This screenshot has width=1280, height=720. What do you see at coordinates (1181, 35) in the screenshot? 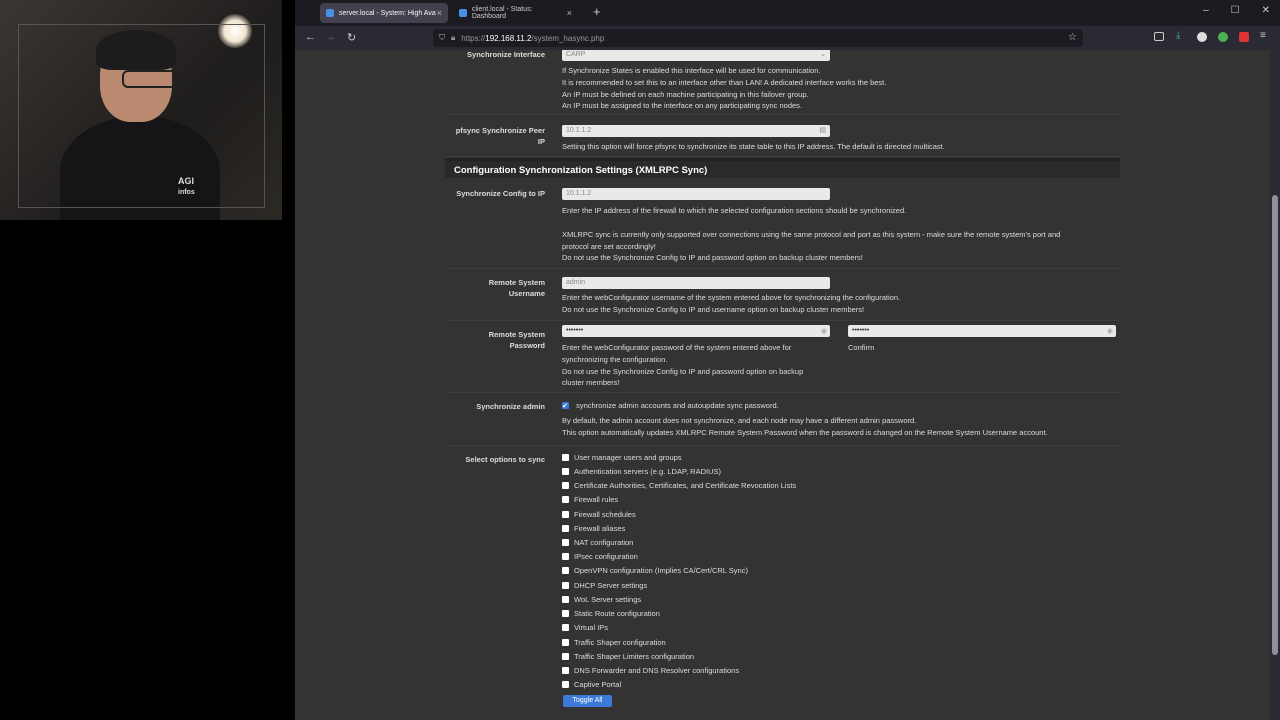
I see `download-icon: ⤓` at bounding box center [1181, 35].